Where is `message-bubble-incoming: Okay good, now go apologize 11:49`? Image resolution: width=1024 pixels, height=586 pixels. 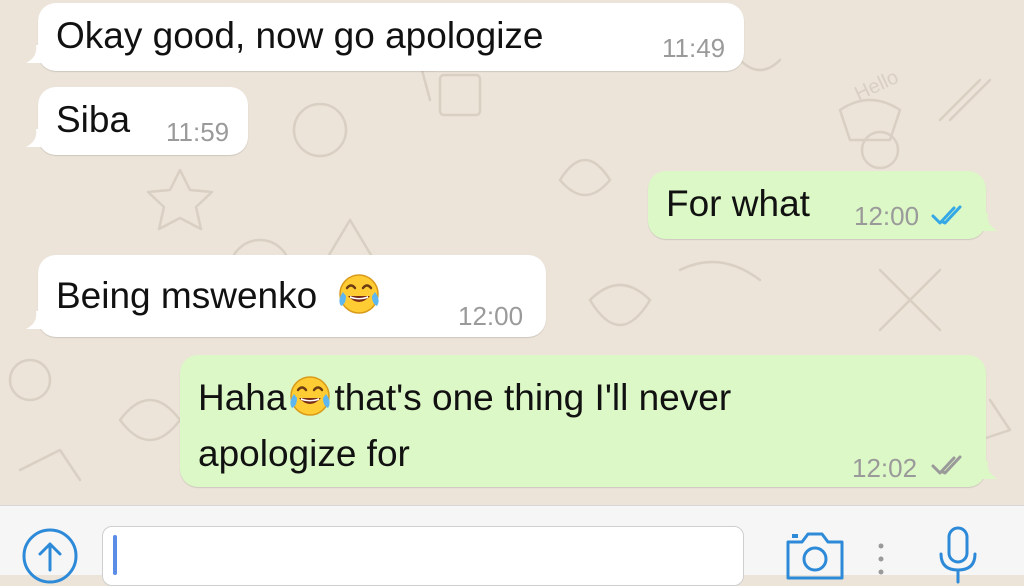
message-bubble-incoming: Okay good, now go apologize 11:49 is located at coordinates (385, 37).